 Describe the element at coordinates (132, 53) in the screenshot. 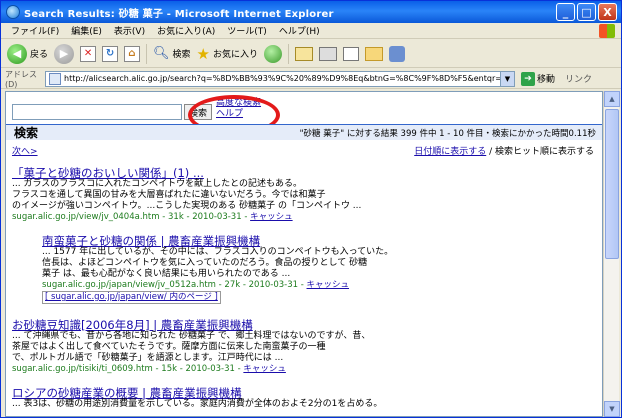

I see `home-icon: ⌂` at that location.